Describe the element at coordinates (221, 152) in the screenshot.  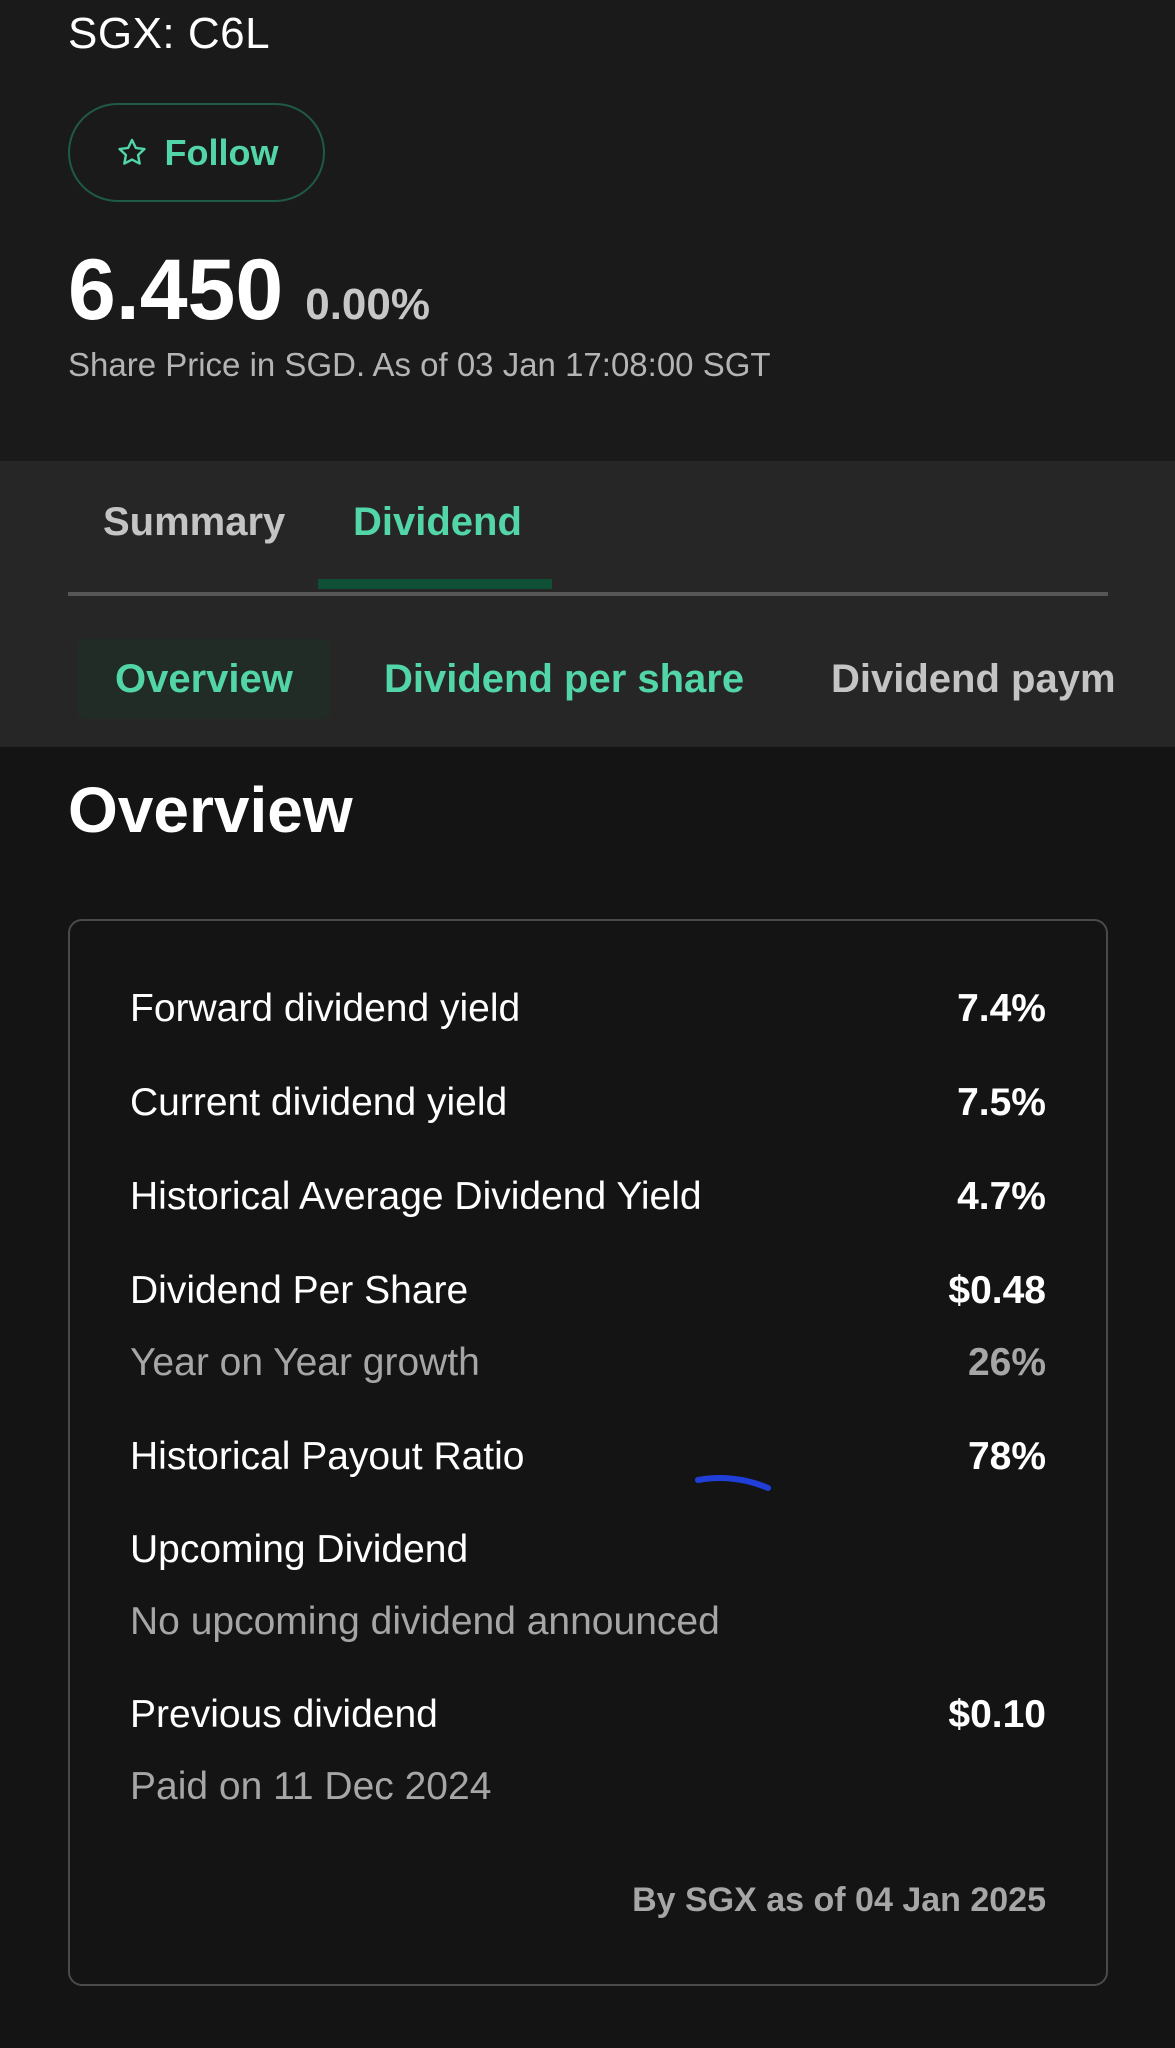
I see `follow-label: Follow` at that location.